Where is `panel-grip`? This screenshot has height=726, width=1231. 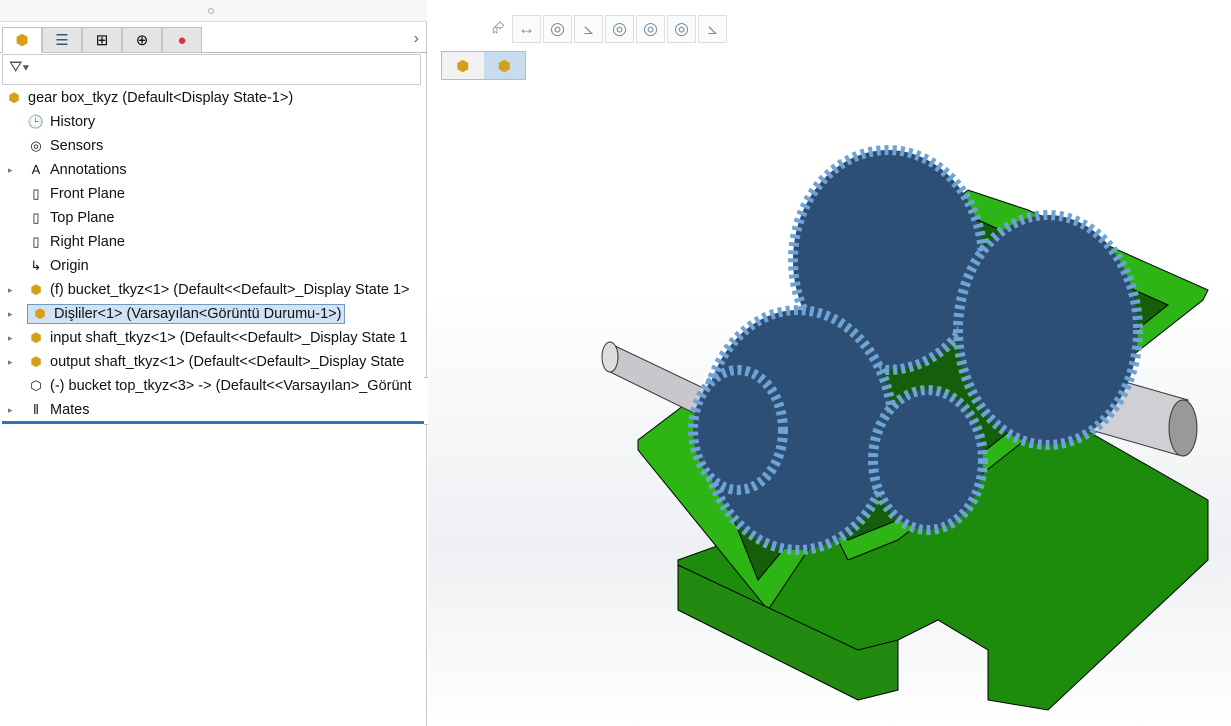 panel-grip is located at coordinates (213, 11).